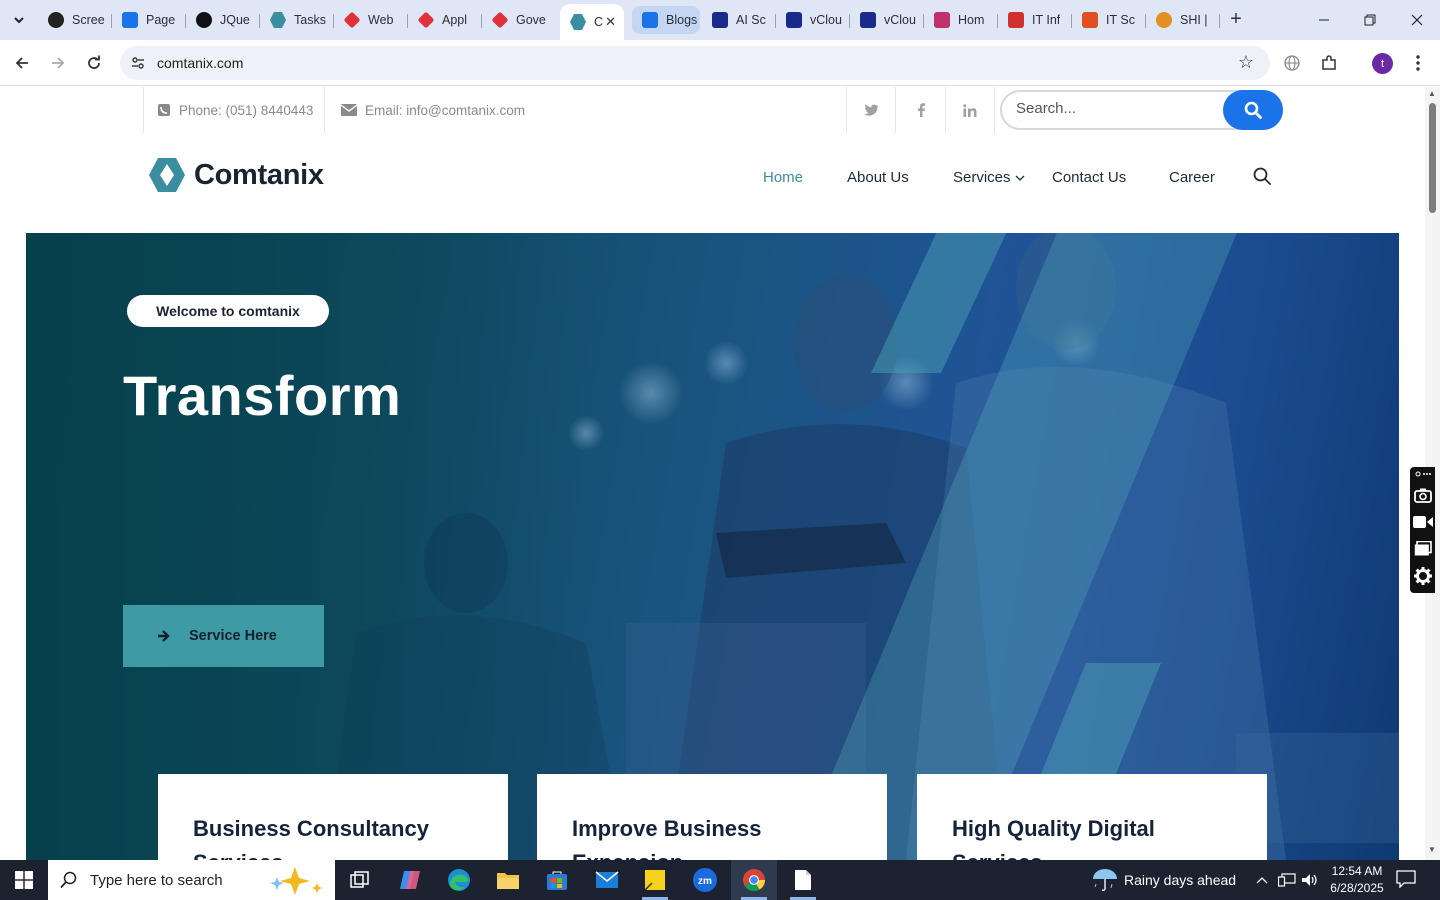 The width and height of the screenshot is (1440, 900). I want to click on sticky-notes-app, so click(655, 880).